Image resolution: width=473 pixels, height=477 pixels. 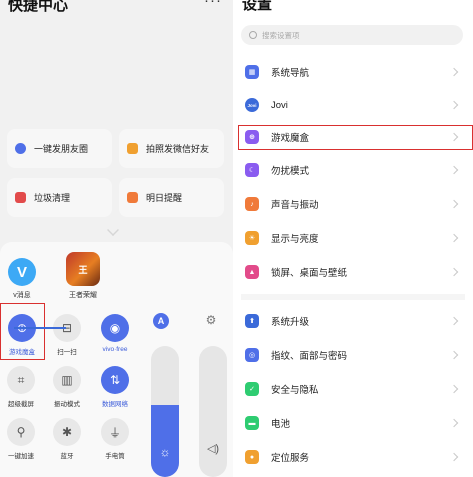 I want to click on settings-row-label: 勿扰模式, so click(x=290, y=171).